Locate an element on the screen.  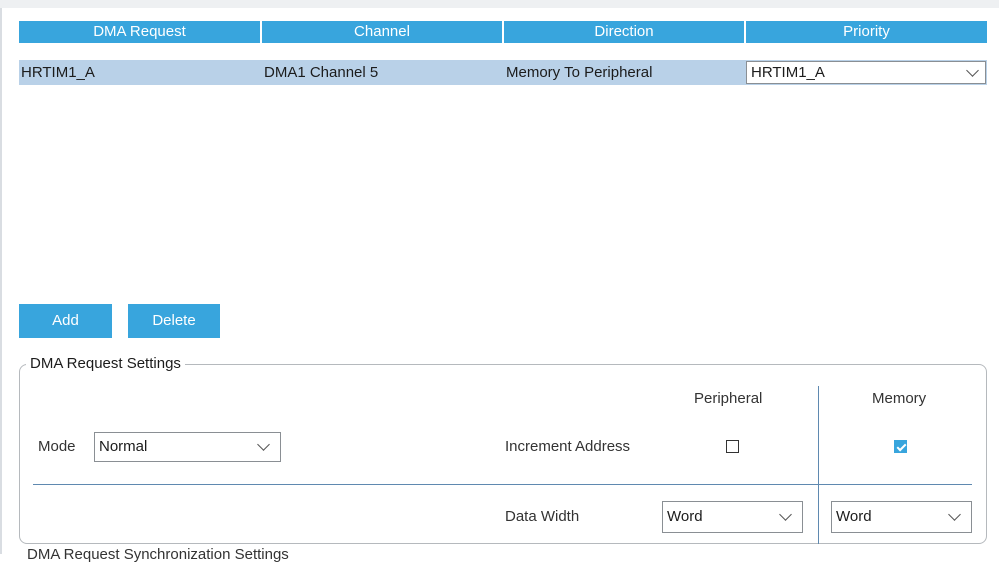
data-width-memory-value: Word is located at coordinates (854, 516).